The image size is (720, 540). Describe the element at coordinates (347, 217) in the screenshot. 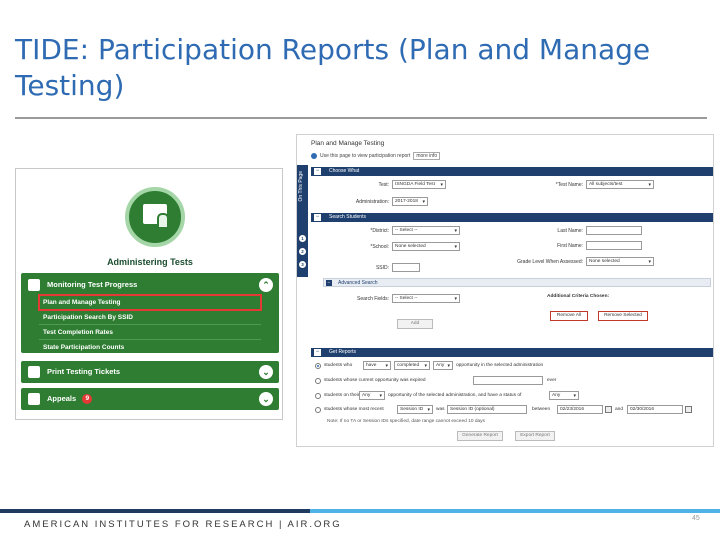

I see `section-title: Search Students` at that location.